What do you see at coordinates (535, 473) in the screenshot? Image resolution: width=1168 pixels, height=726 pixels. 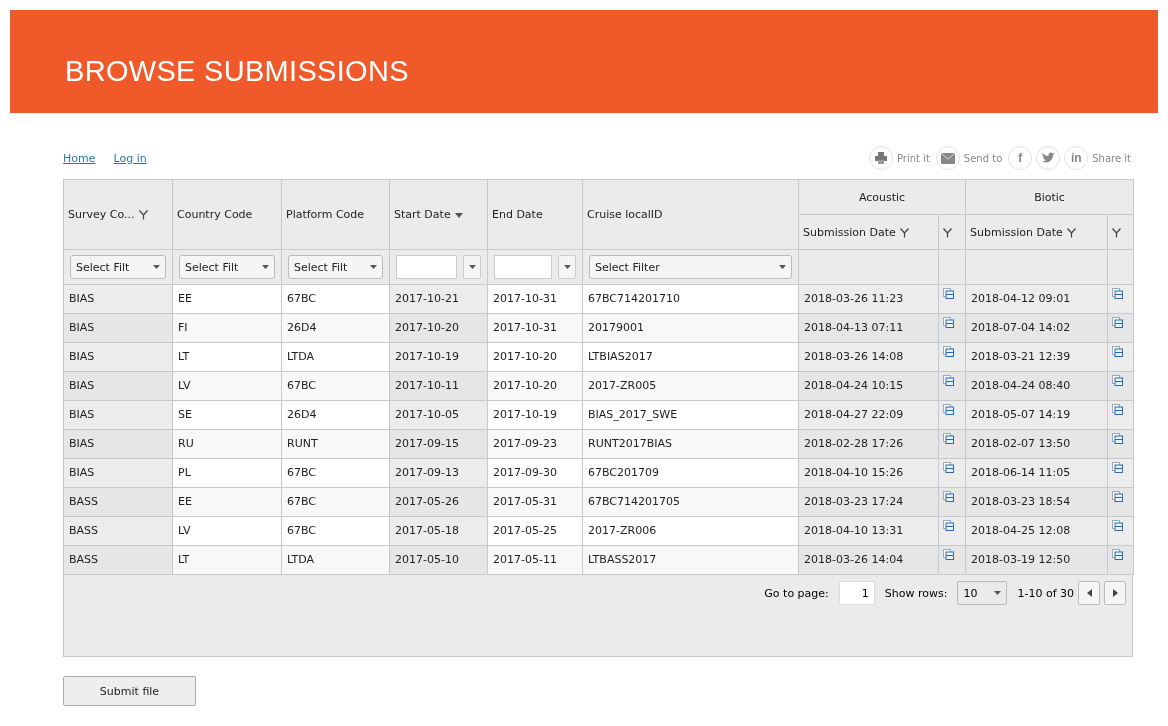 I see `table-cell: 2017-09-30` at bounding box center [535, 473].